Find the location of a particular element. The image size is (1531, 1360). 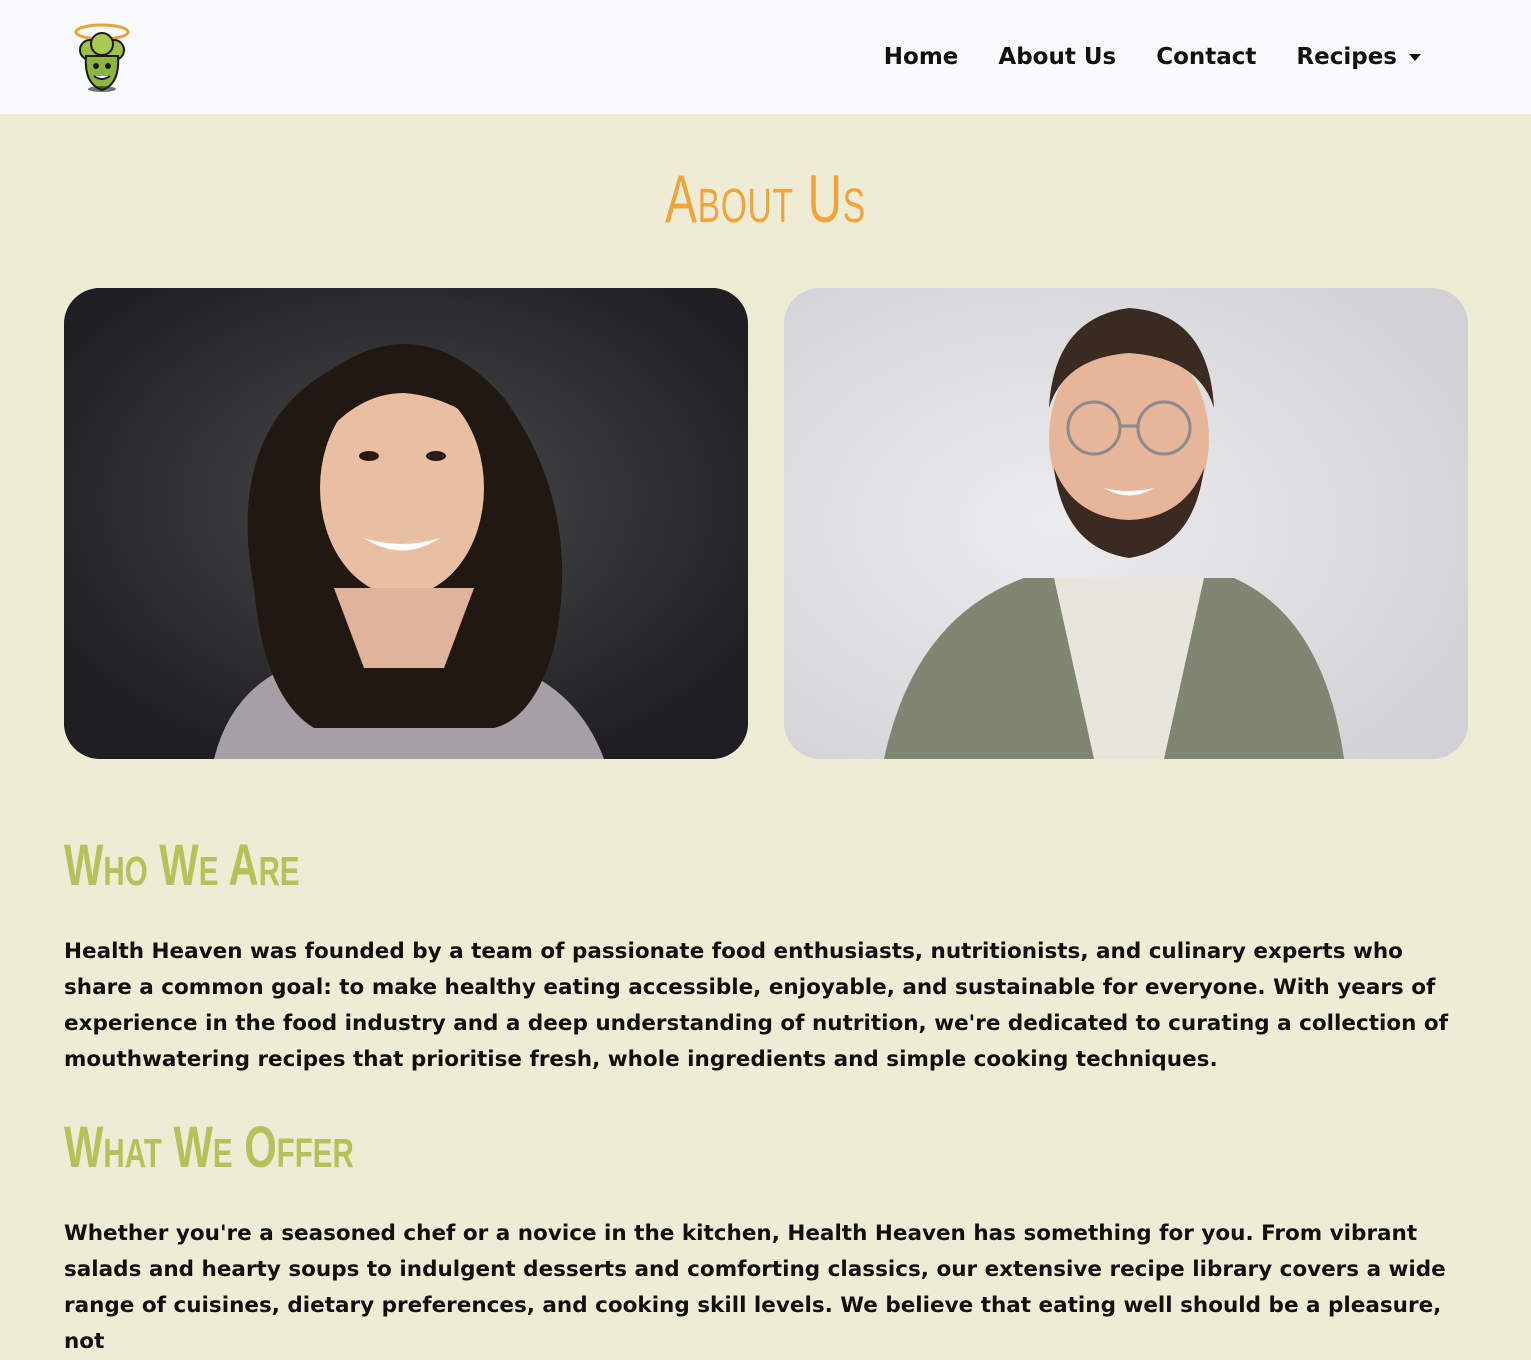

nav-home-link: Home is located at coordinates (921, 57).